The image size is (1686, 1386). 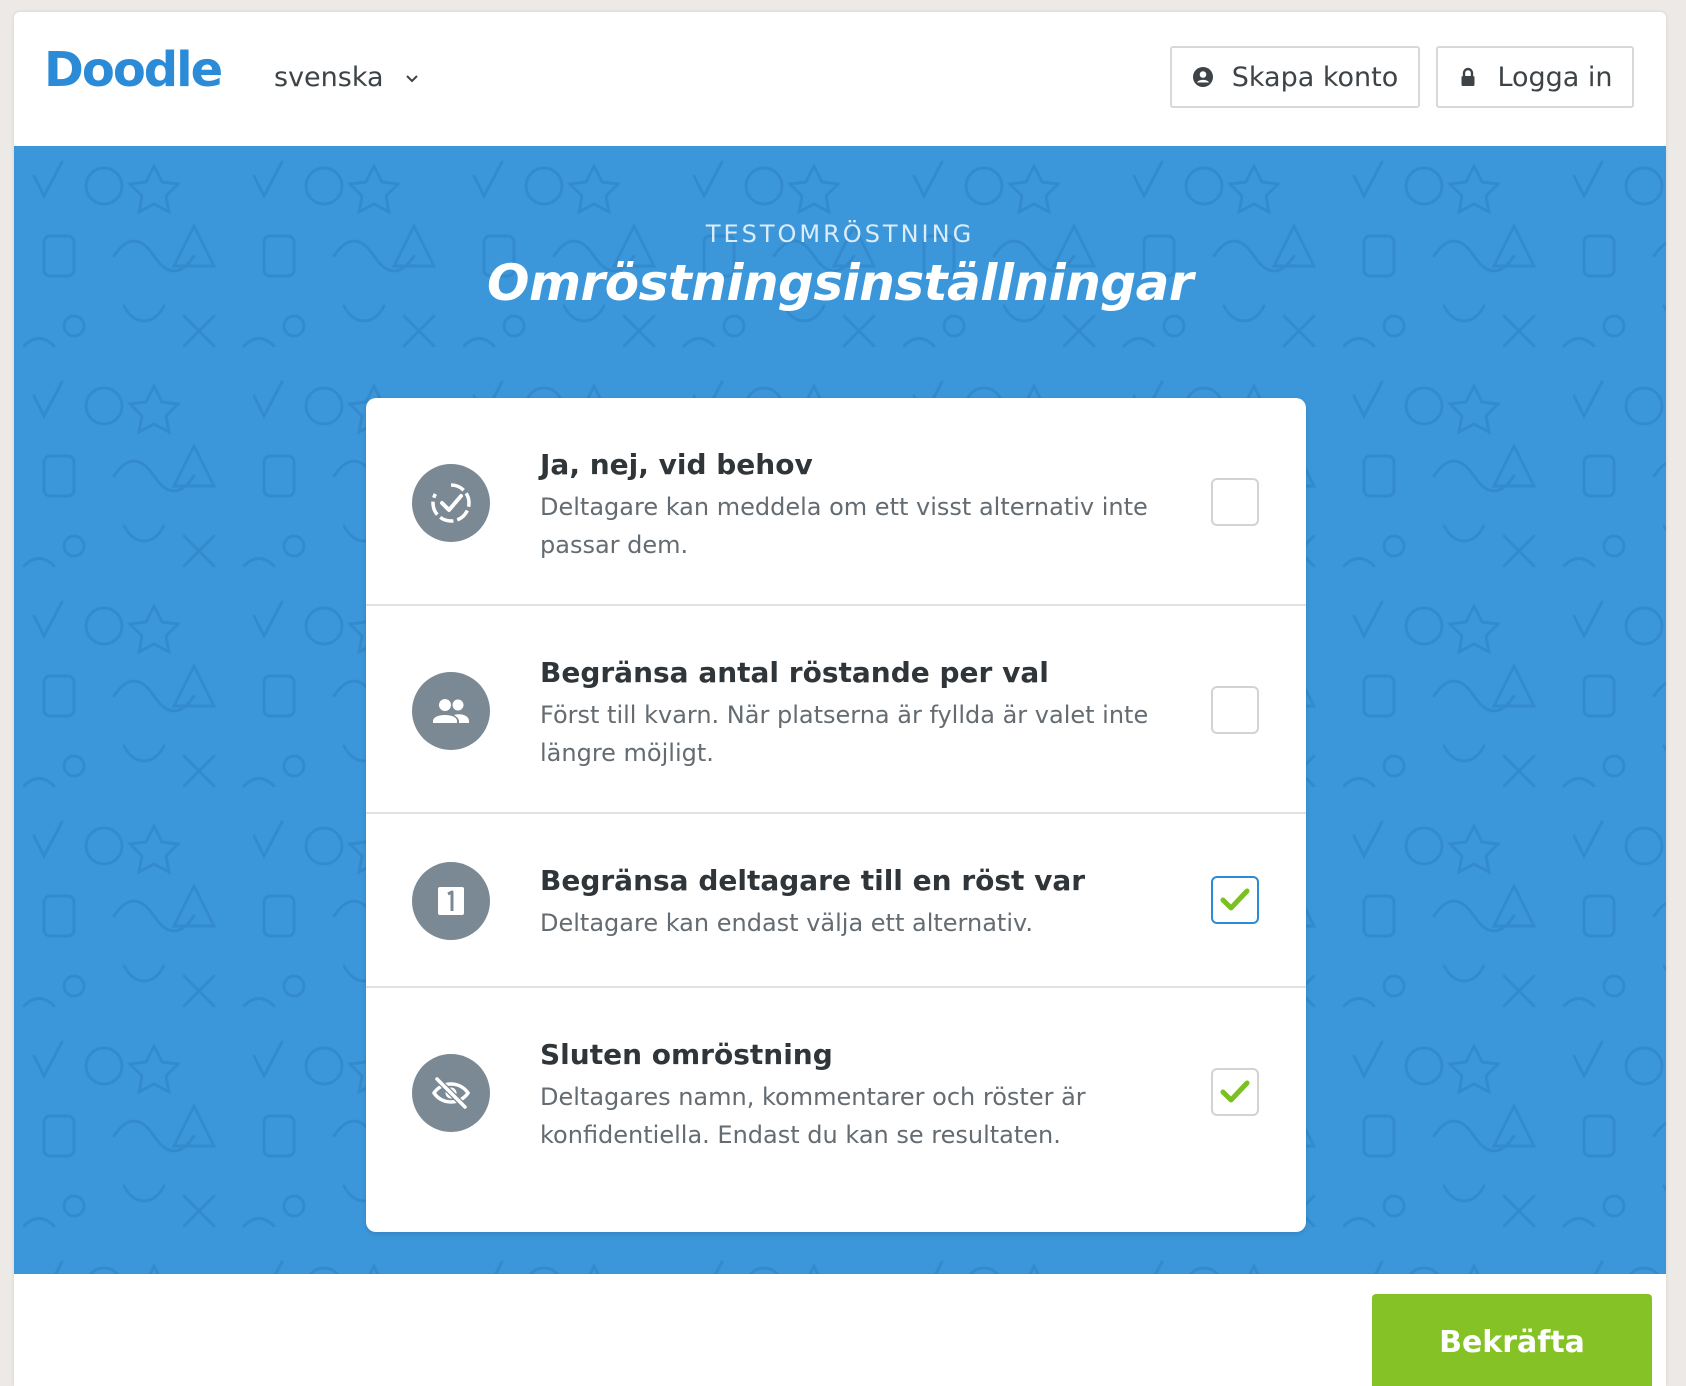 I want to click on create-account-button: Skapa konto, so click(x=1295, y=77).